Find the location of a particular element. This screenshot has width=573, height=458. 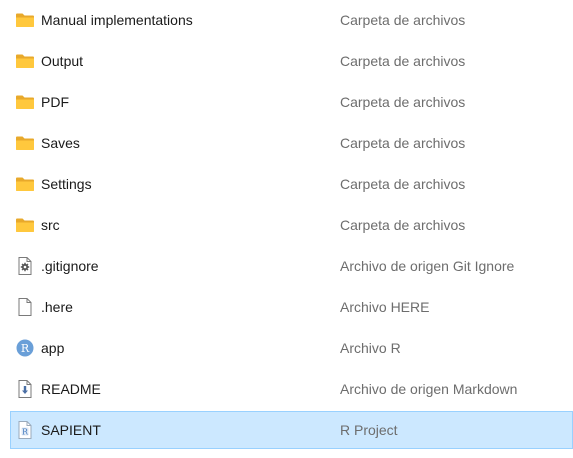

file-row-app: R app Archivo R is located at coordinates (286, 348).